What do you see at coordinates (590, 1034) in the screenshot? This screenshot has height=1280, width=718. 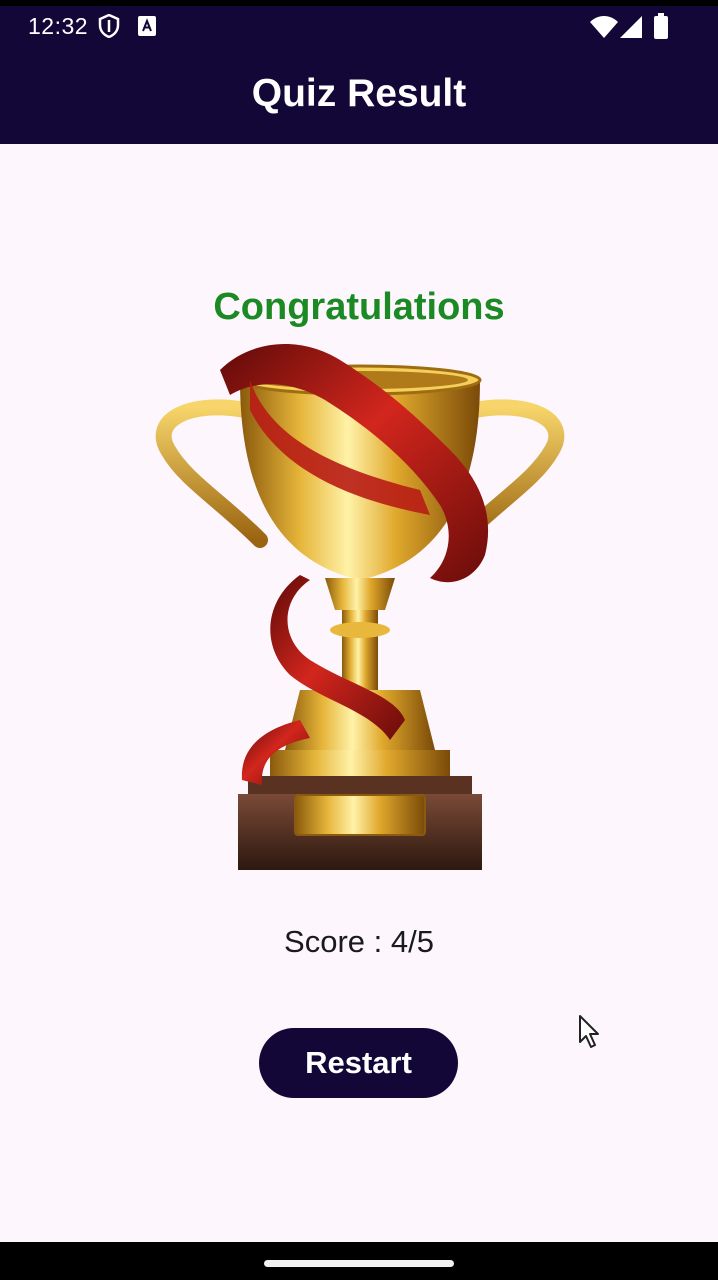 I see `mouse-cursor-icon` at bounding box center [590, 1034].